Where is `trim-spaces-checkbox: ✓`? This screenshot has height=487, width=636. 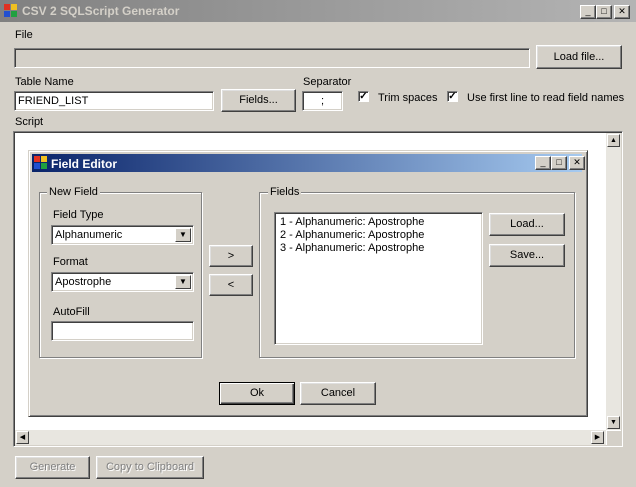 trim-spaces-checkbox: ✓ is located at coordinates (363, 96).